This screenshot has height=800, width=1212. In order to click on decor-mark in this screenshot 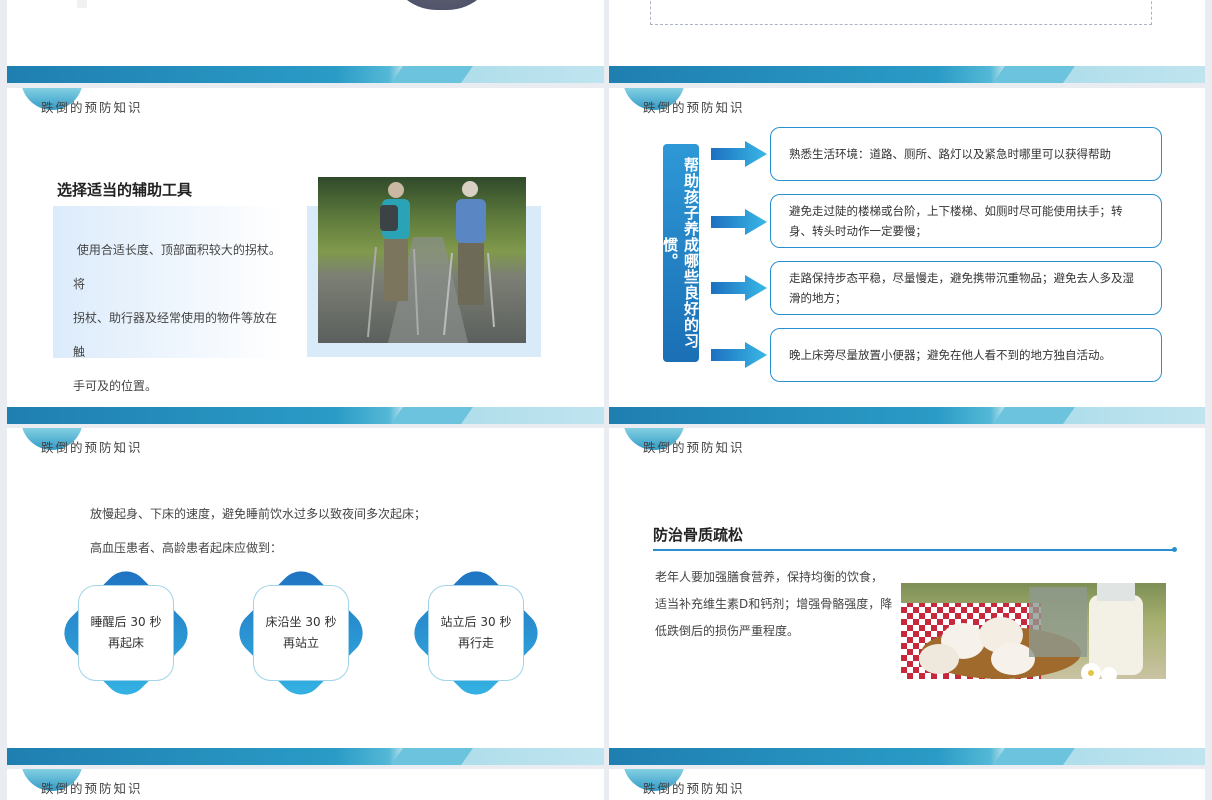, I will do `click(82, 4)`.